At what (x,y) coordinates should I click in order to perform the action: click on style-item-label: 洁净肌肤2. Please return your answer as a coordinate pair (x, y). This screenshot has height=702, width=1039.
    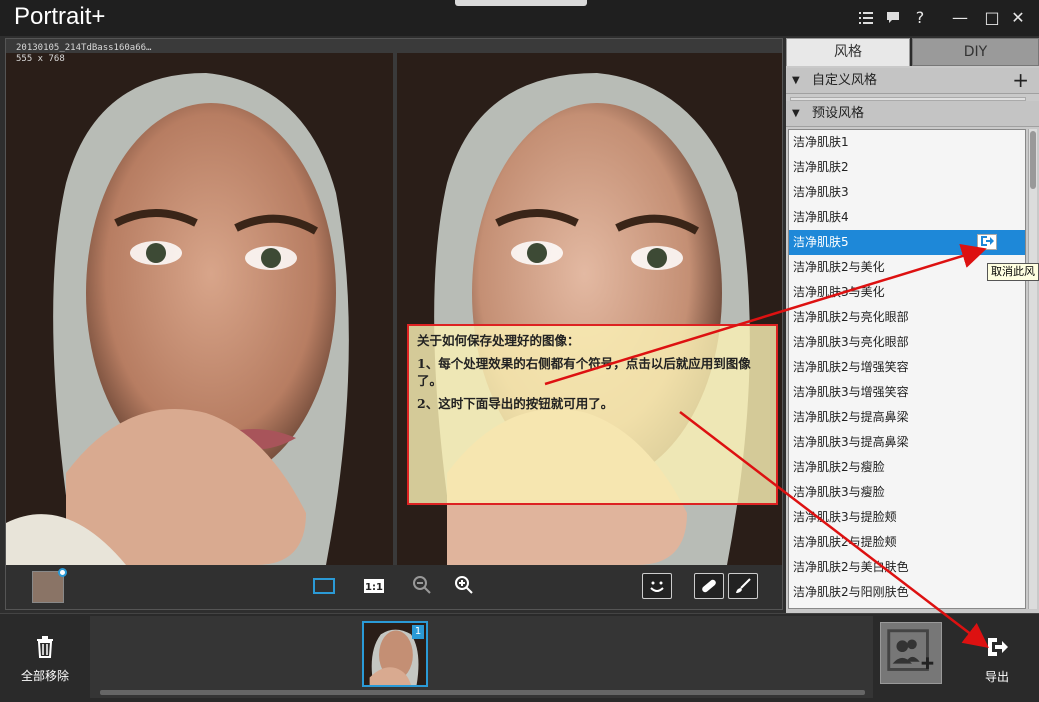
    Looking at the image, I should click on (821, 167).